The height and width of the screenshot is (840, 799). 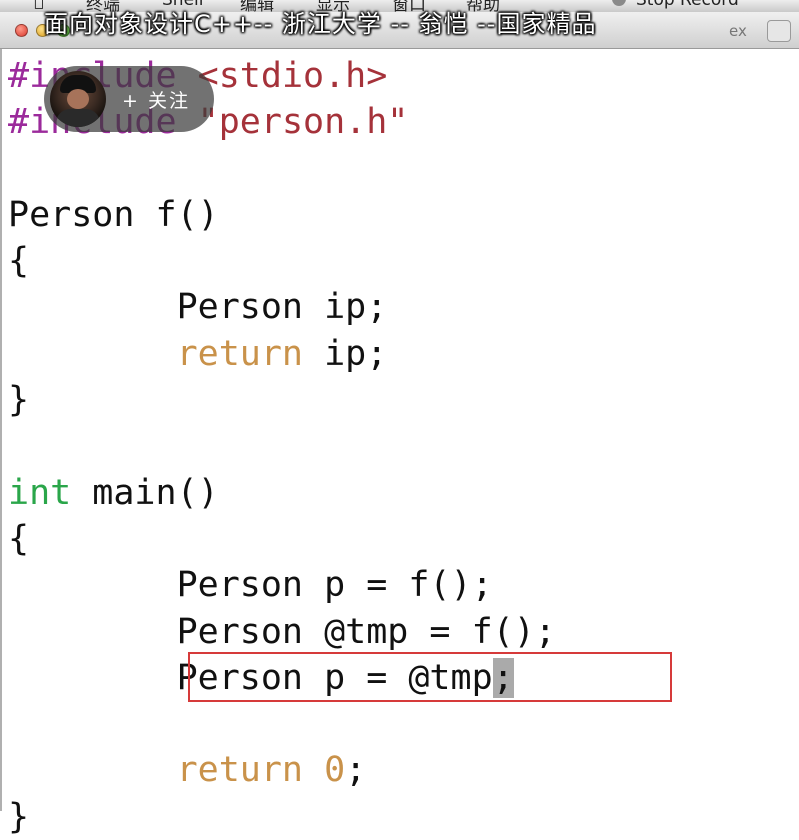 I want to click on code-token: "person.h", so click(x=303, y=122).